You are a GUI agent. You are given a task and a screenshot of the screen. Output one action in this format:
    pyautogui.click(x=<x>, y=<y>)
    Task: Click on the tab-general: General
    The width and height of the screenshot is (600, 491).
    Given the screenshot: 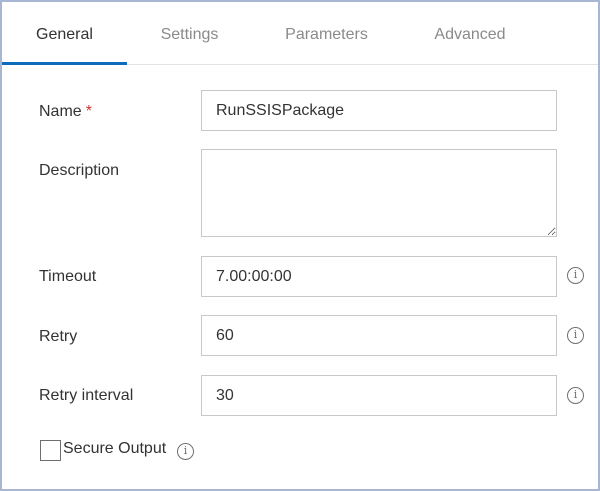 What is the action you would take?
    pyautogui.click(x=64, y=33)
    